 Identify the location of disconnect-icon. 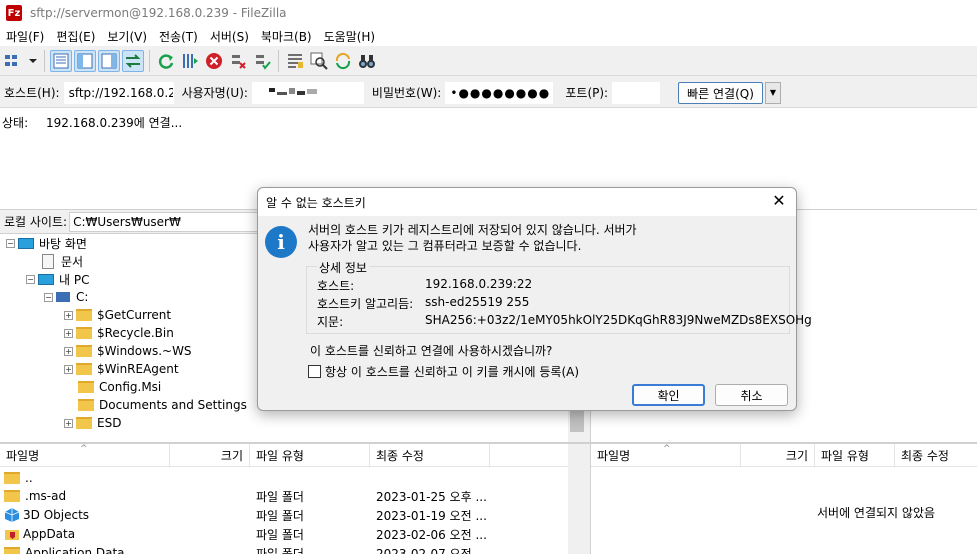
(238, 61).